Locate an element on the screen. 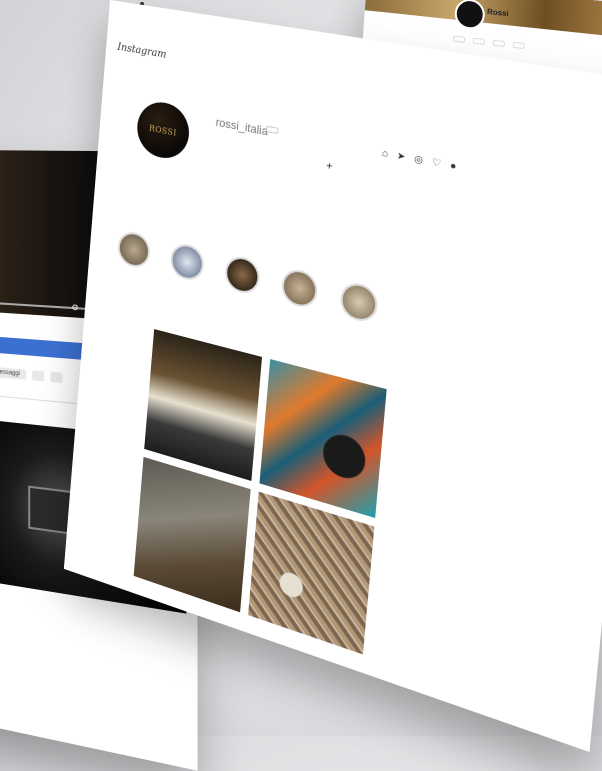  story-highlights is located at coordinates (247, 279).